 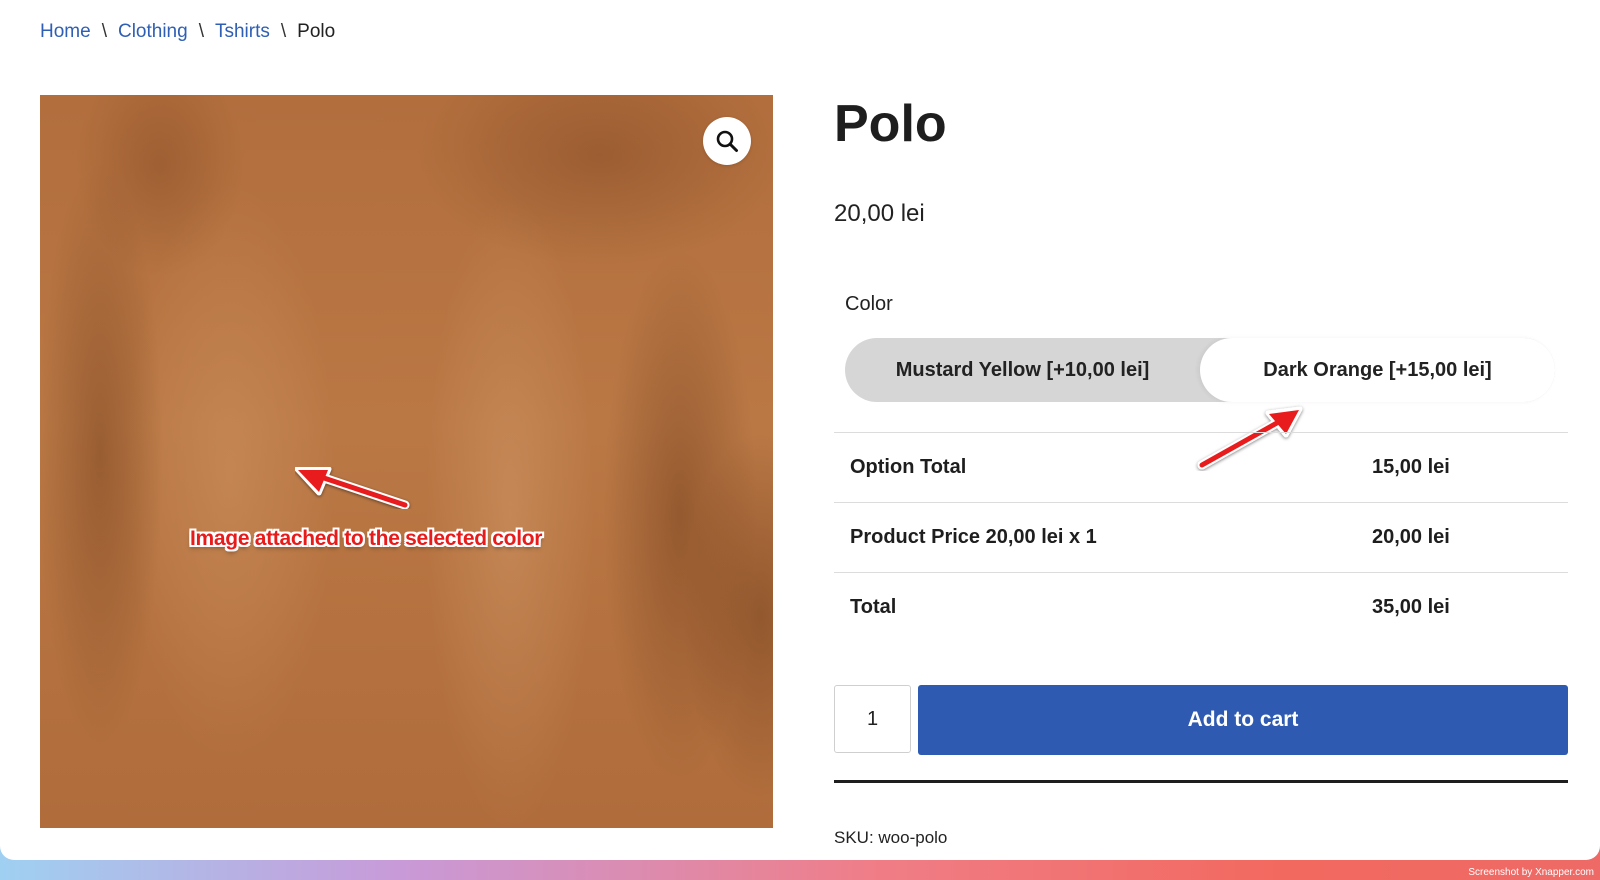 What do you see at coordinates (869, 304) in the screenshot?
I see `color-label: Color` at bounding box center [869, 304].